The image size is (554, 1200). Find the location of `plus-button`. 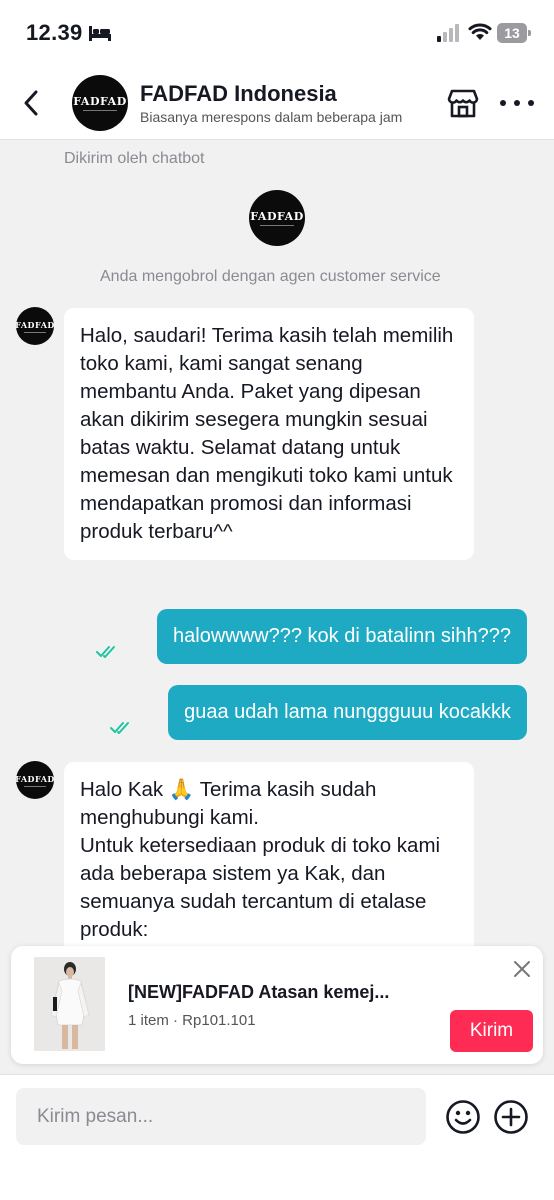

plus-button is located at coordinates (511, 1117).